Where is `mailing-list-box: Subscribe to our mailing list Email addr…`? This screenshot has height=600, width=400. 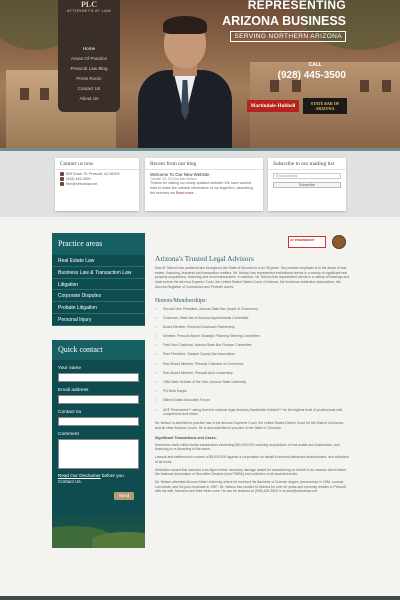 mailing-list-box: Subscribe to our mailing list Email addr… is located at coordinates (307, 184).